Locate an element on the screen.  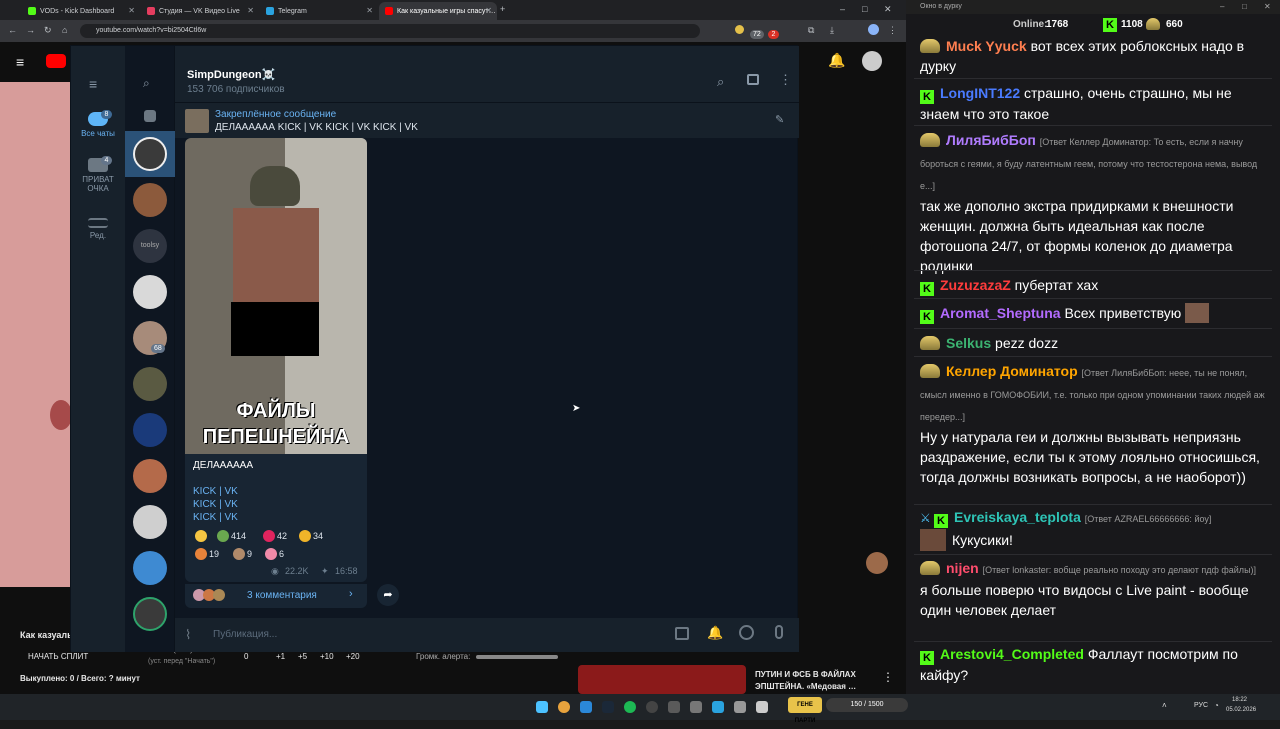
reaction: 414 is located at coordinates (231, 536).